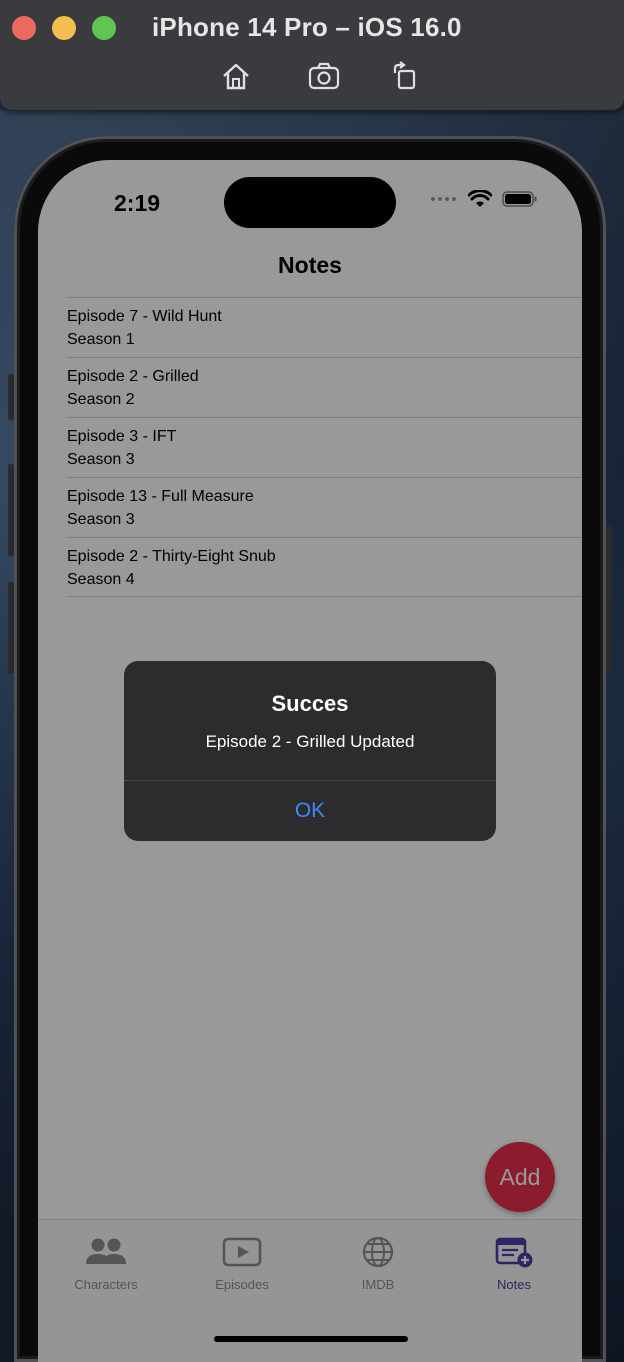 The width and height of the screenshot is (624, 1362). Describe the element at coordinates (11, 510) in the screenshot. I see `volume-up-button` at that location.